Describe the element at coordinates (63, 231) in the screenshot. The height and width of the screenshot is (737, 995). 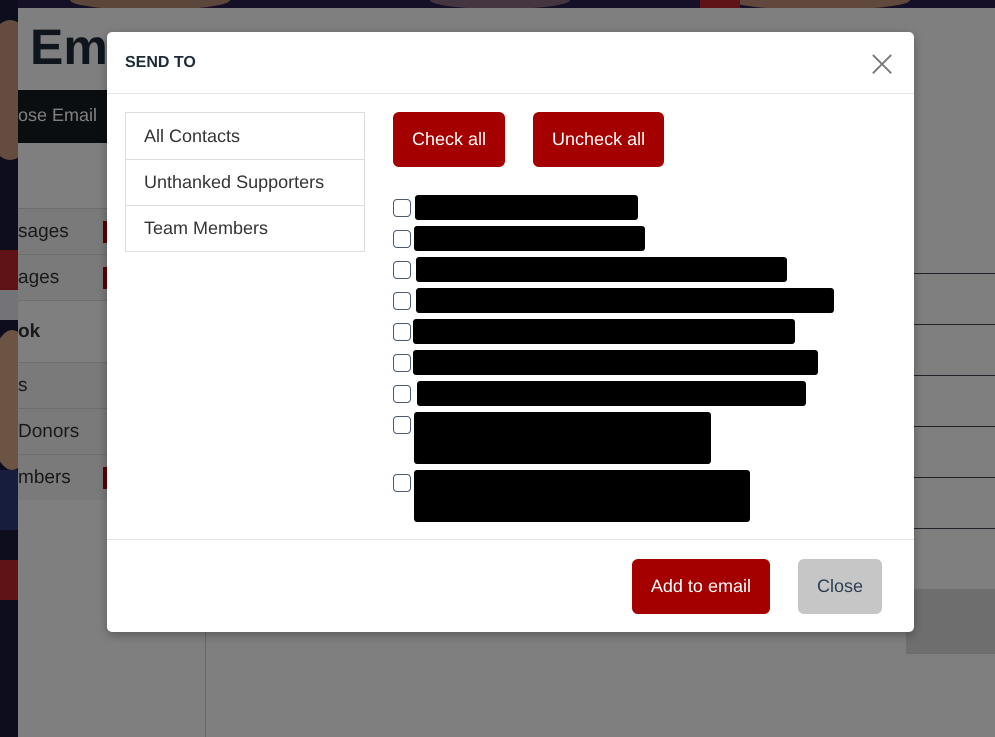
I see `sidebar-item: sages` at that location.